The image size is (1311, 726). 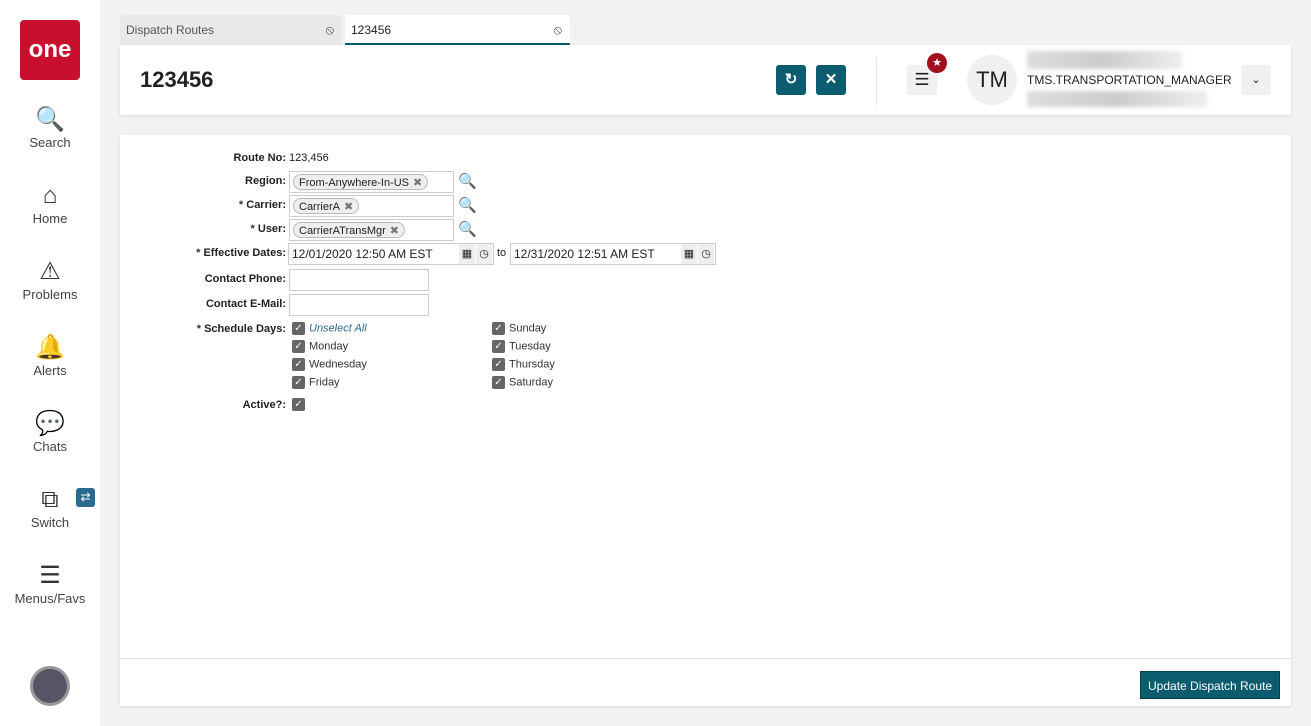 I want to click on nav-label: Problems, so click(x=50, y=294).